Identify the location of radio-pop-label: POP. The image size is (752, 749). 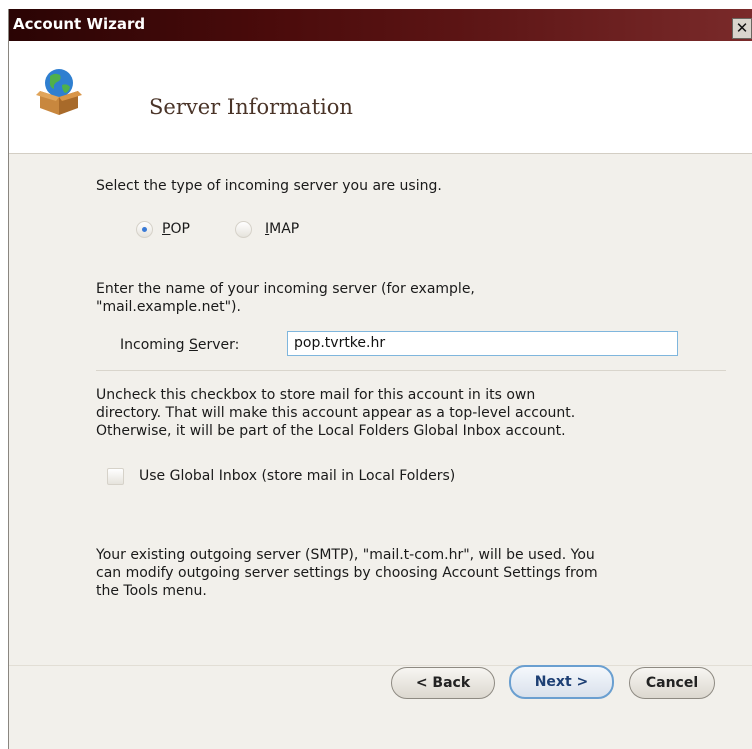
(176, 229).